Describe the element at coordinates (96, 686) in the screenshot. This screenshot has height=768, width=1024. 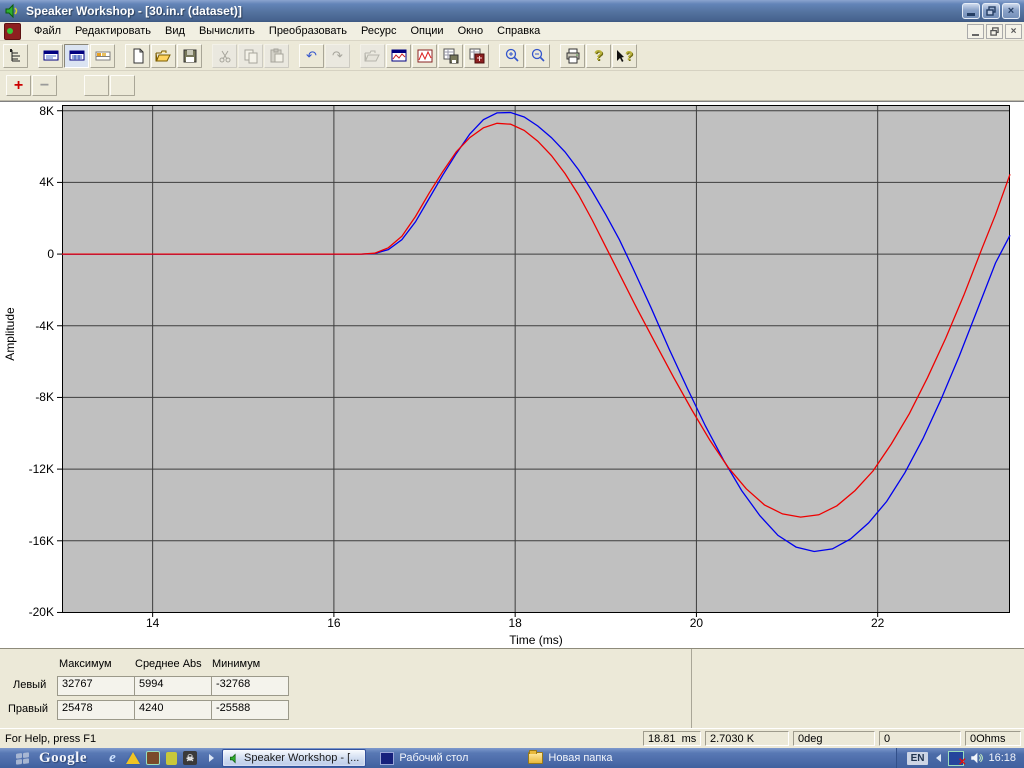
I see `left-max-value: 32767` at that location.